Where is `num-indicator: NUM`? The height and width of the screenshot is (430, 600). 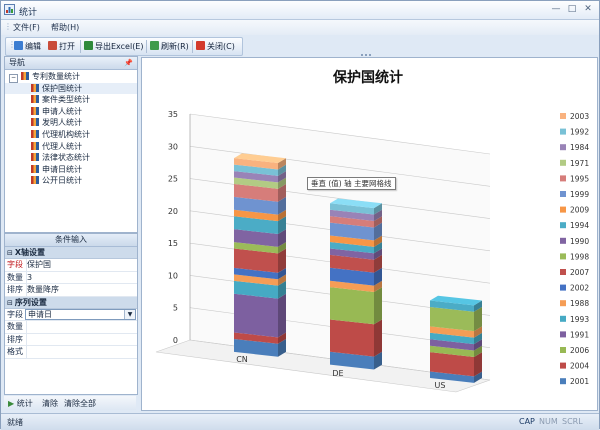 num-indicator: NUM is located at coordinates (548, 421).